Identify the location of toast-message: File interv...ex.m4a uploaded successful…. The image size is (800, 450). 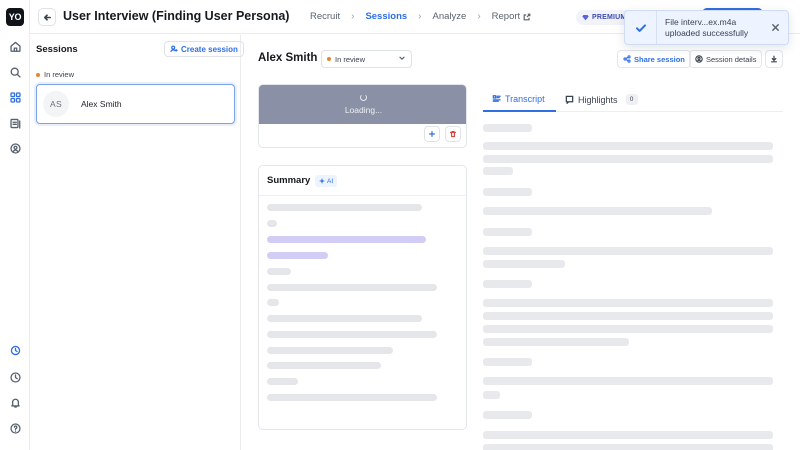
(711, 28).